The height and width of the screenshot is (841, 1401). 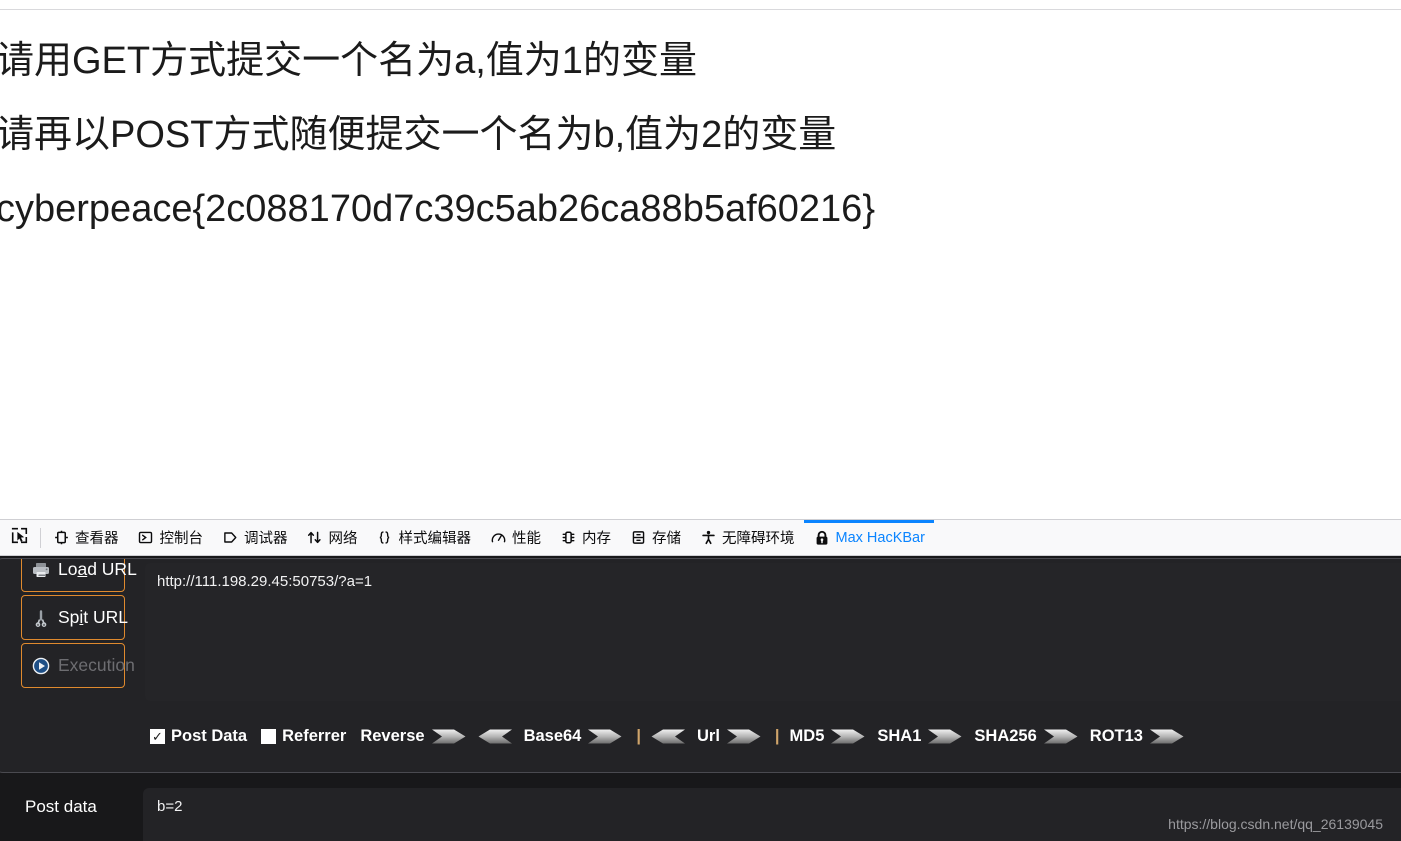 I want to click on url-op-label: Url, so click(x=708, y=735).